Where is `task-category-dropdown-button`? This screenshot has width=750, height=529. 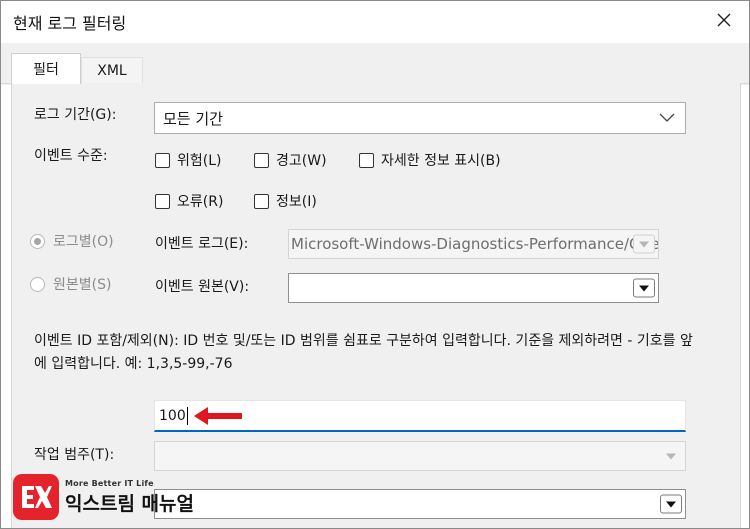
task-category-dropdown-button is located at coordinates (671, 456).